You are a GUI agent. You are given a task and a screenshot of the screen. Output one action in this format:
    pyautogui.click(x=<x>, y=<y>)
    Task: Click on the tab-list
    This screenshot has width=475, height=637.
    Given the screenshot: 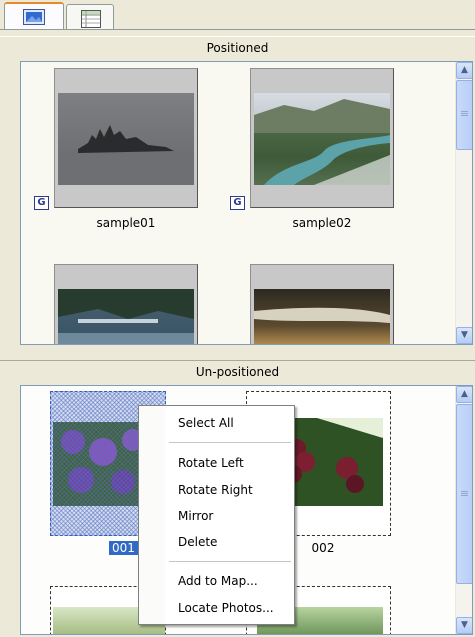 What is the action you would take?
    pyautogui.click(x=90, y=17)
    